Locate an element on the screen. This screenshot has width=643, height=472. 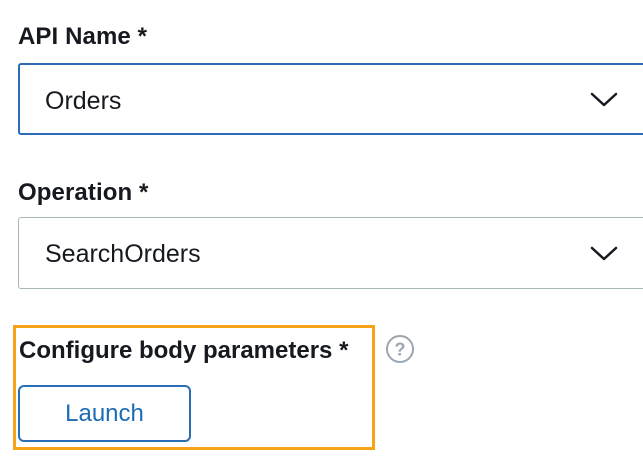
launch-button: Launch is located at coordinates (104, 413).